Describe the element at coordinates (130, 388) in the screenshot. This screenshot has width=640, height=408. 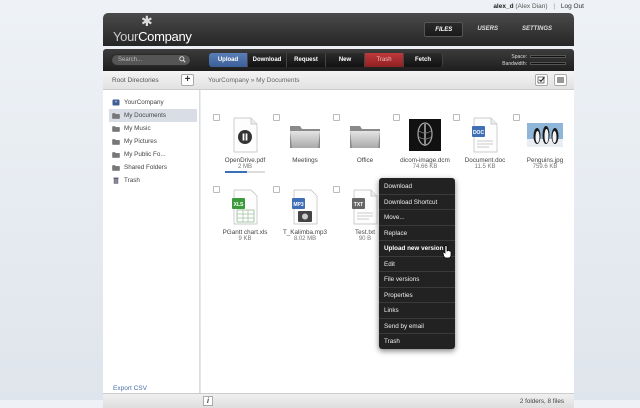
I see `export-csv-link: Export CSV` at that location.